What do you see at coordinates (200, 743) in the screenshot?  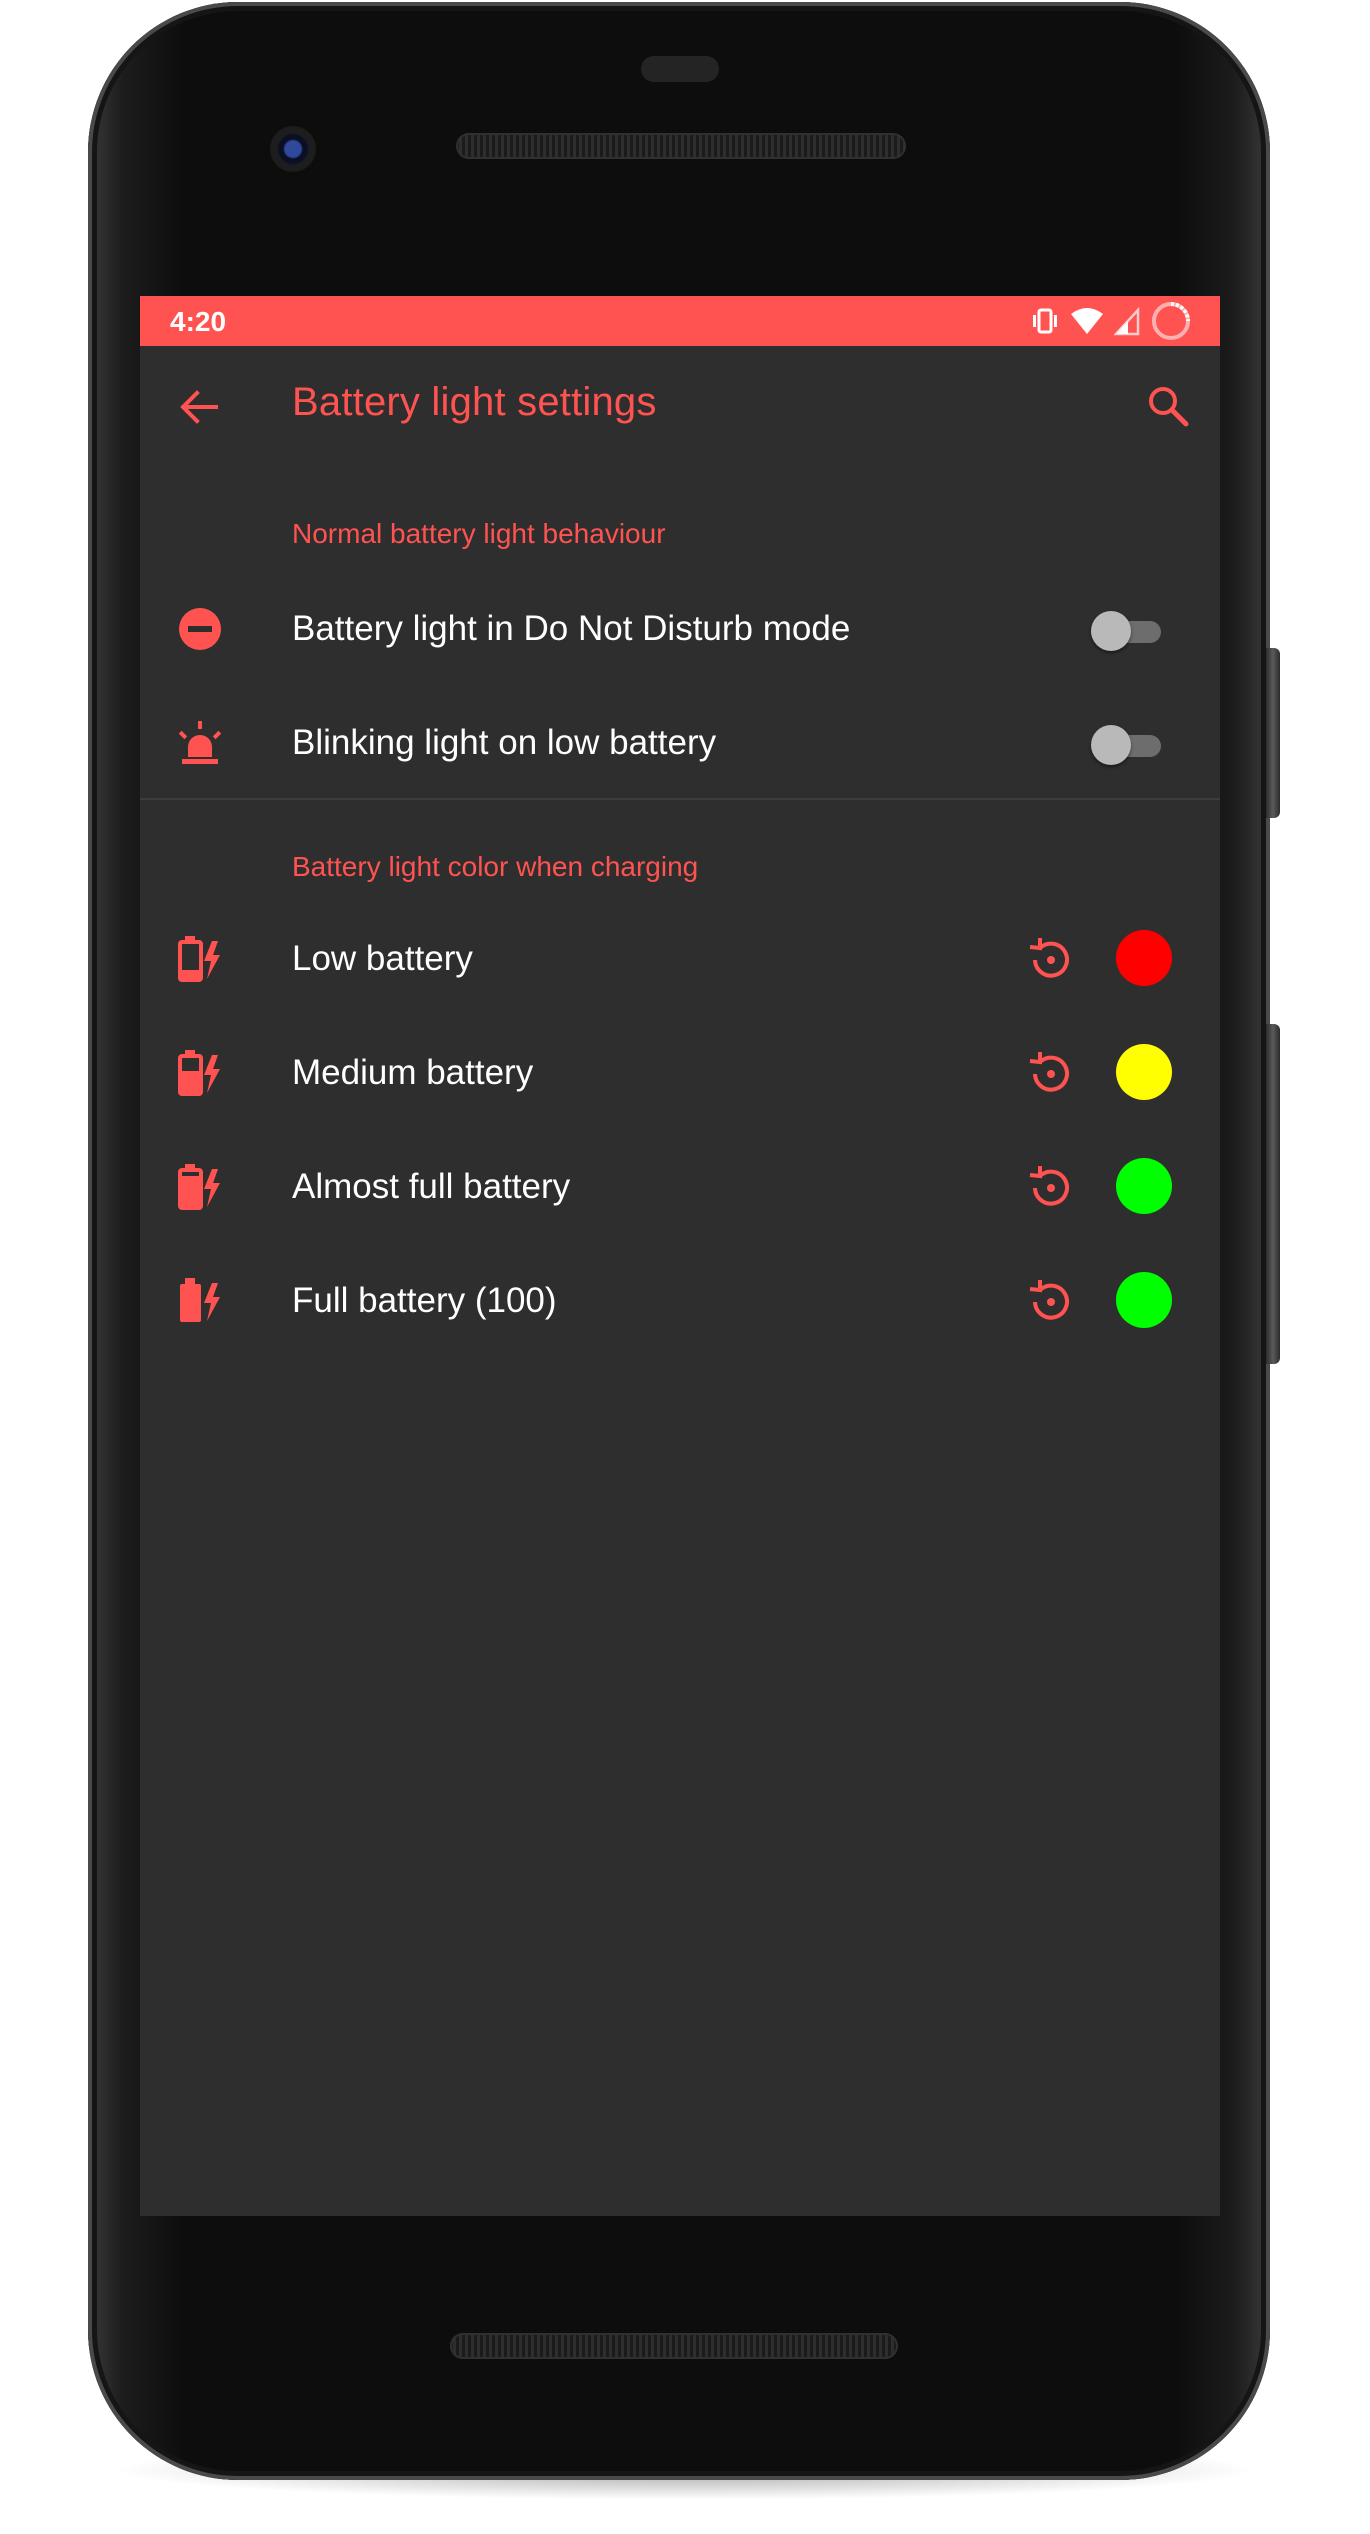 I see `alarm-light-icon` at bounding box center [200, 743].